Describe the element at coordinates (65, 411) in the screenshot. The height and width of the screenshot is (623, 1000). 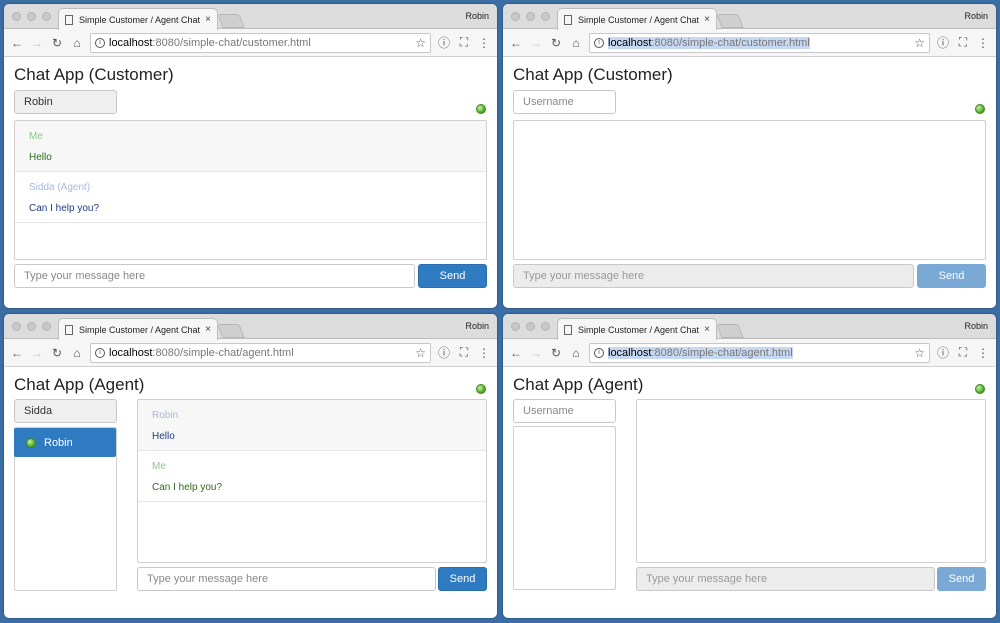
I see `username-input: Sidda` at that location.